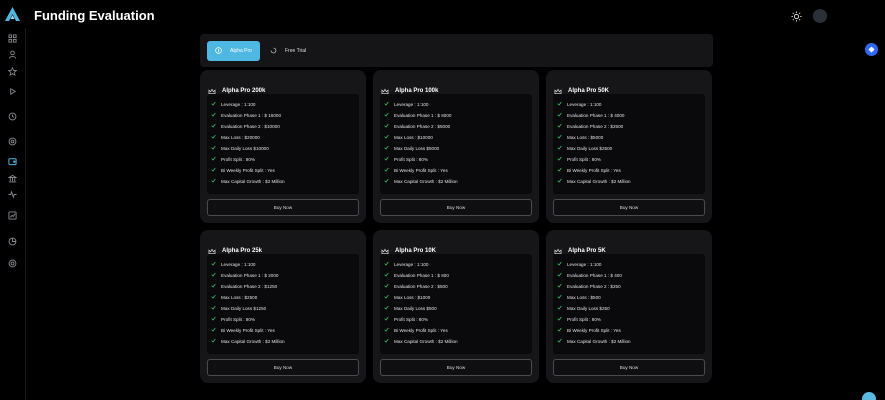 The height and width of the screenshot is (400, 885). I want to click on wallet-icon, so click(12, 161).